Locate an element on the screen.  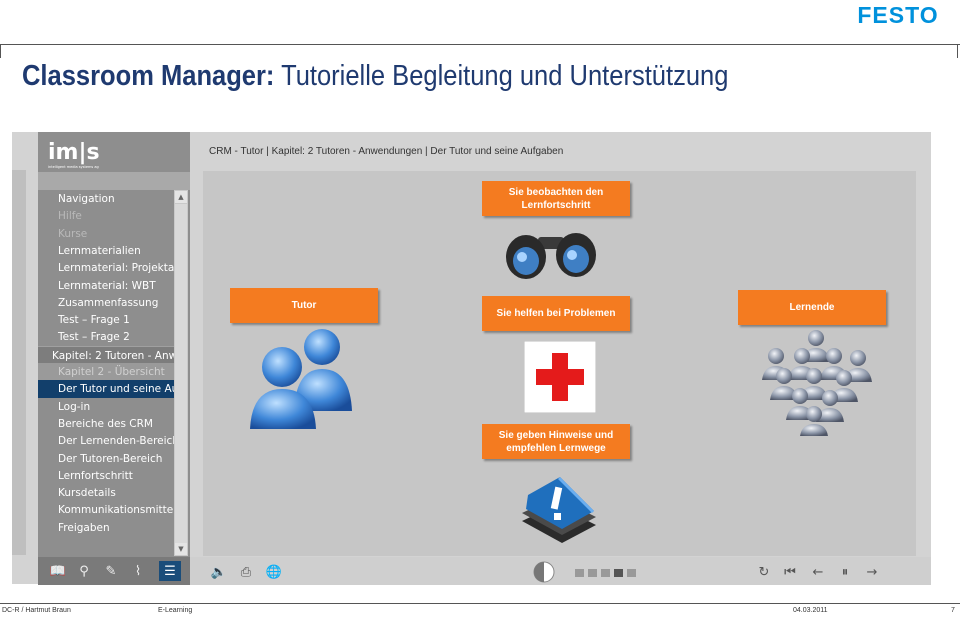
sidebar-item: Test – Frage 1 is located at coordinates (106, 320).